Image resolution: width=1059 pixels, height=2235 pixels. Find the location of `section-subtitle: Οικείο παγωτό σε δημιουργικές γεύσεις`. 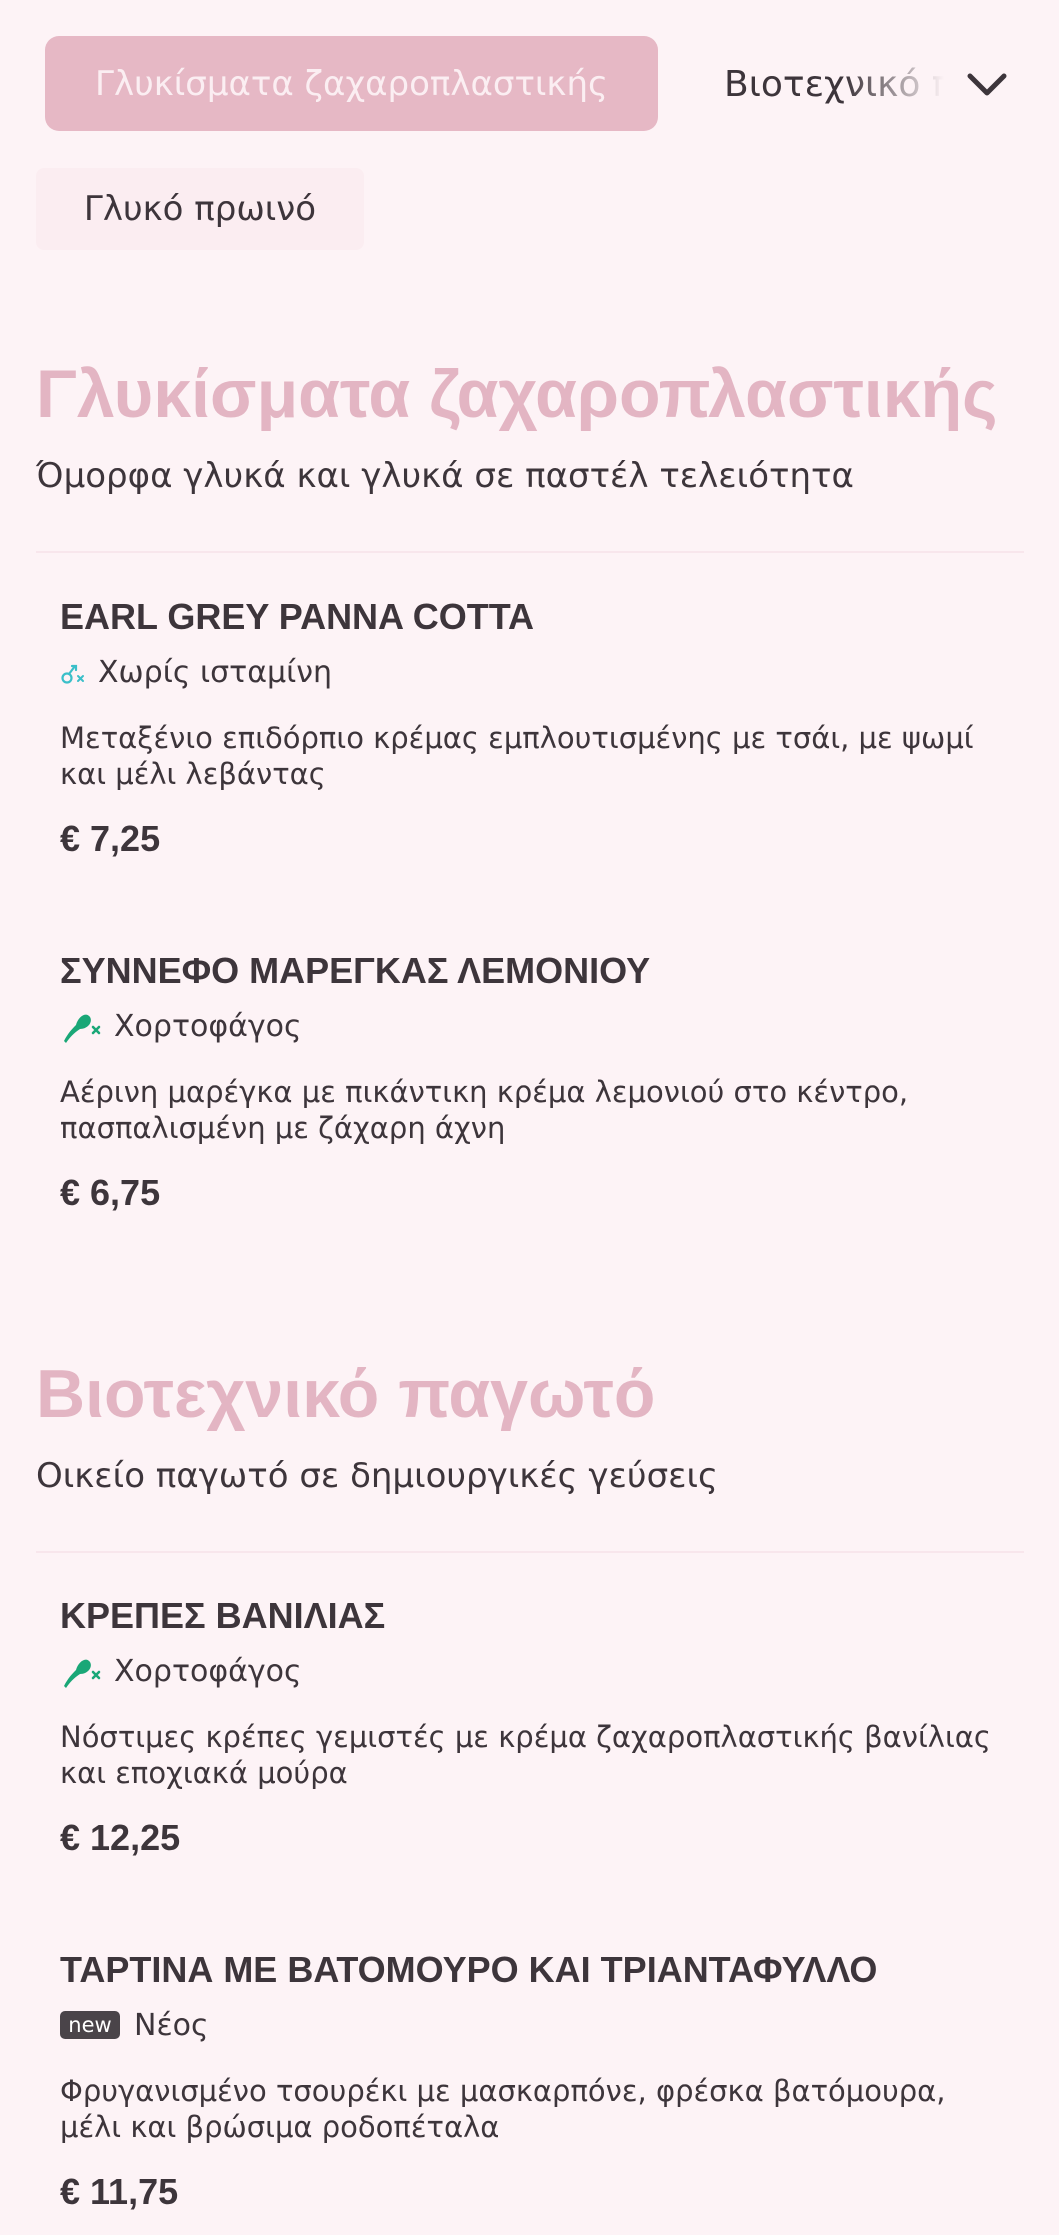

section-subtitle: Οικείο παγωτό σε δημιουργικές γεύσεις is located at coordinates (377, 1476).